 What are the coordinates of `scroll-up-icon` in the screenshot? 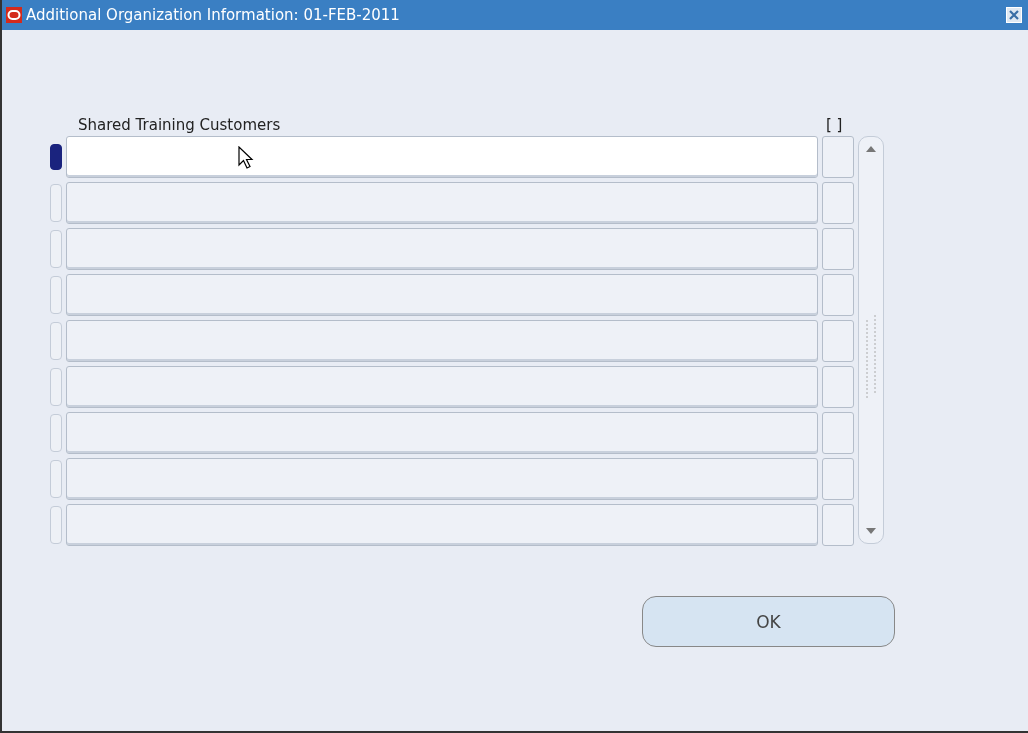 It's located at (871, 149).